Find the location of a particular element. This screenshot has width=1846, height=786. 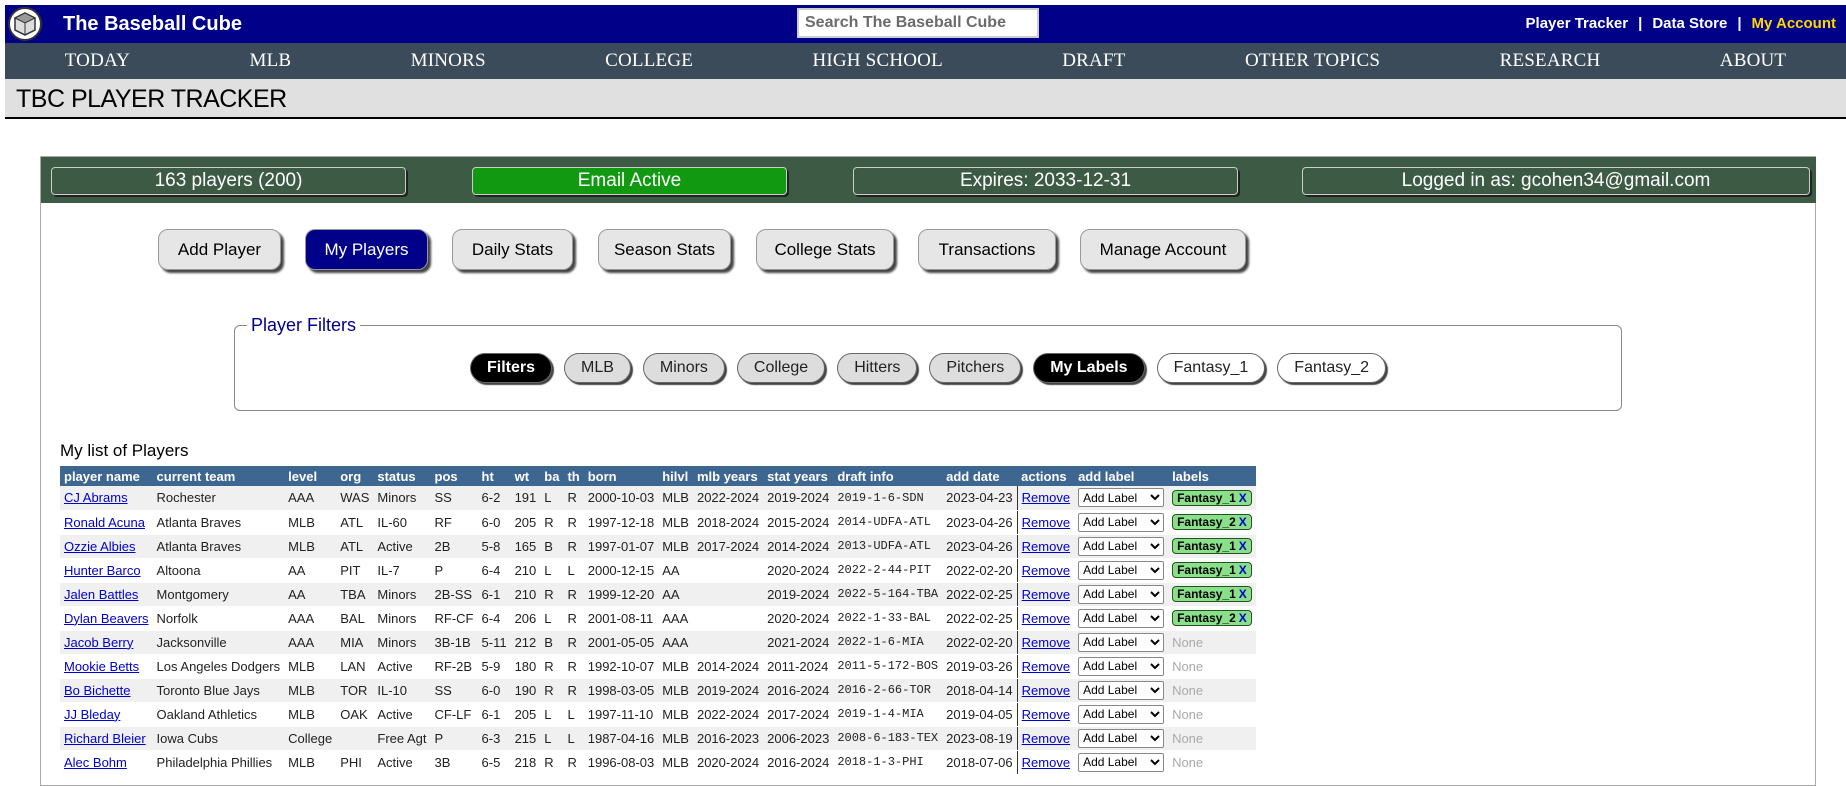

player-name-link: Ronald Acuna is located at coordinates (104, 522).